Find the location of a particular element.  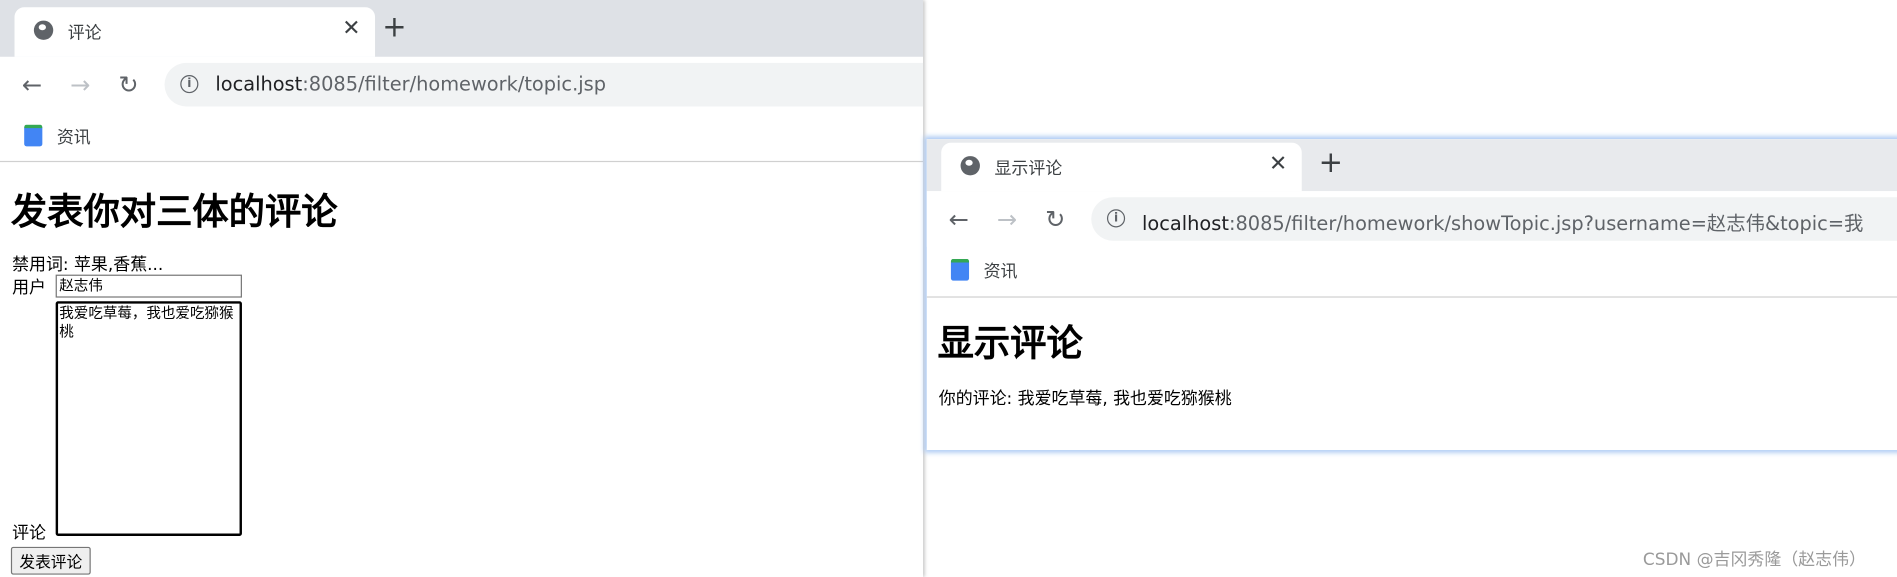

tab-bar: 显示评论 ✕ + is located at coordinates (1411, 165).